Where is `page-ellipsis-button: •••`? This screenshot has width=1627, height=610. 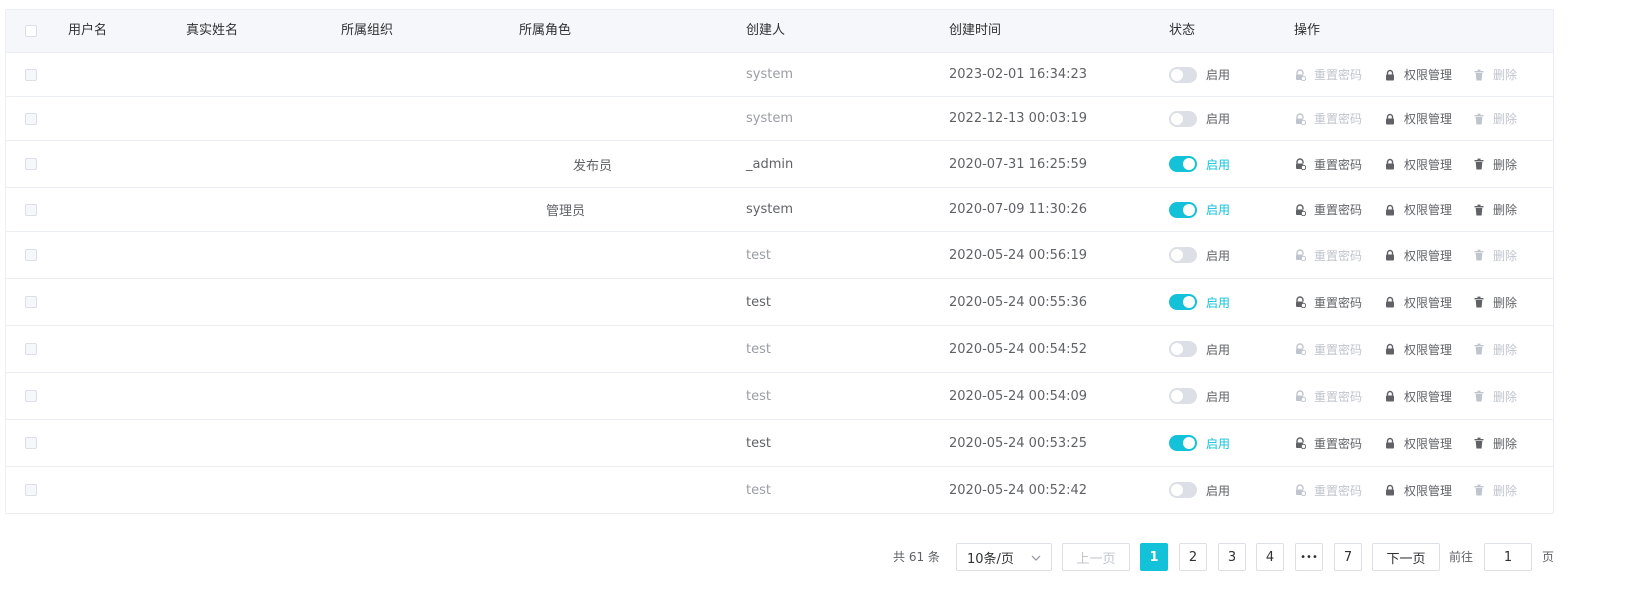 page-ellipsis-button: ••• is located at coordinates (1309, 557).